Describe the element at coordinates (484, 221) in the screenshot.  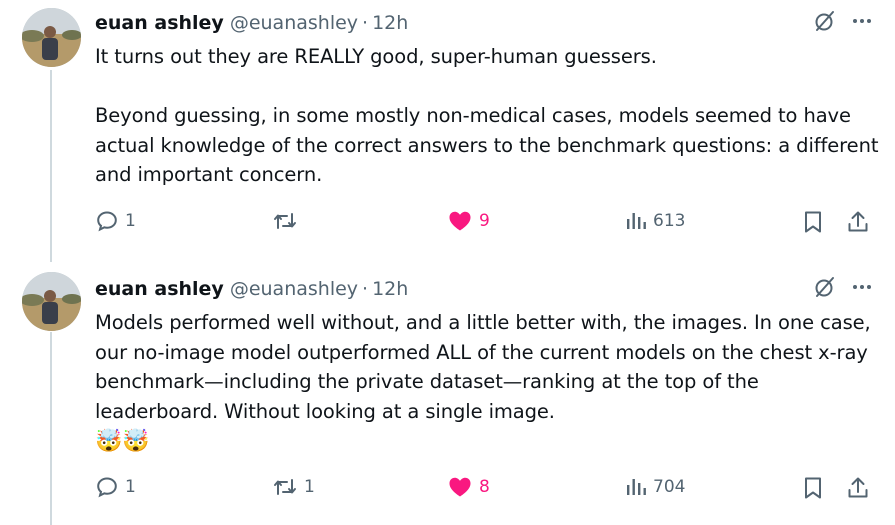
I see `like-count: 9` at that location.